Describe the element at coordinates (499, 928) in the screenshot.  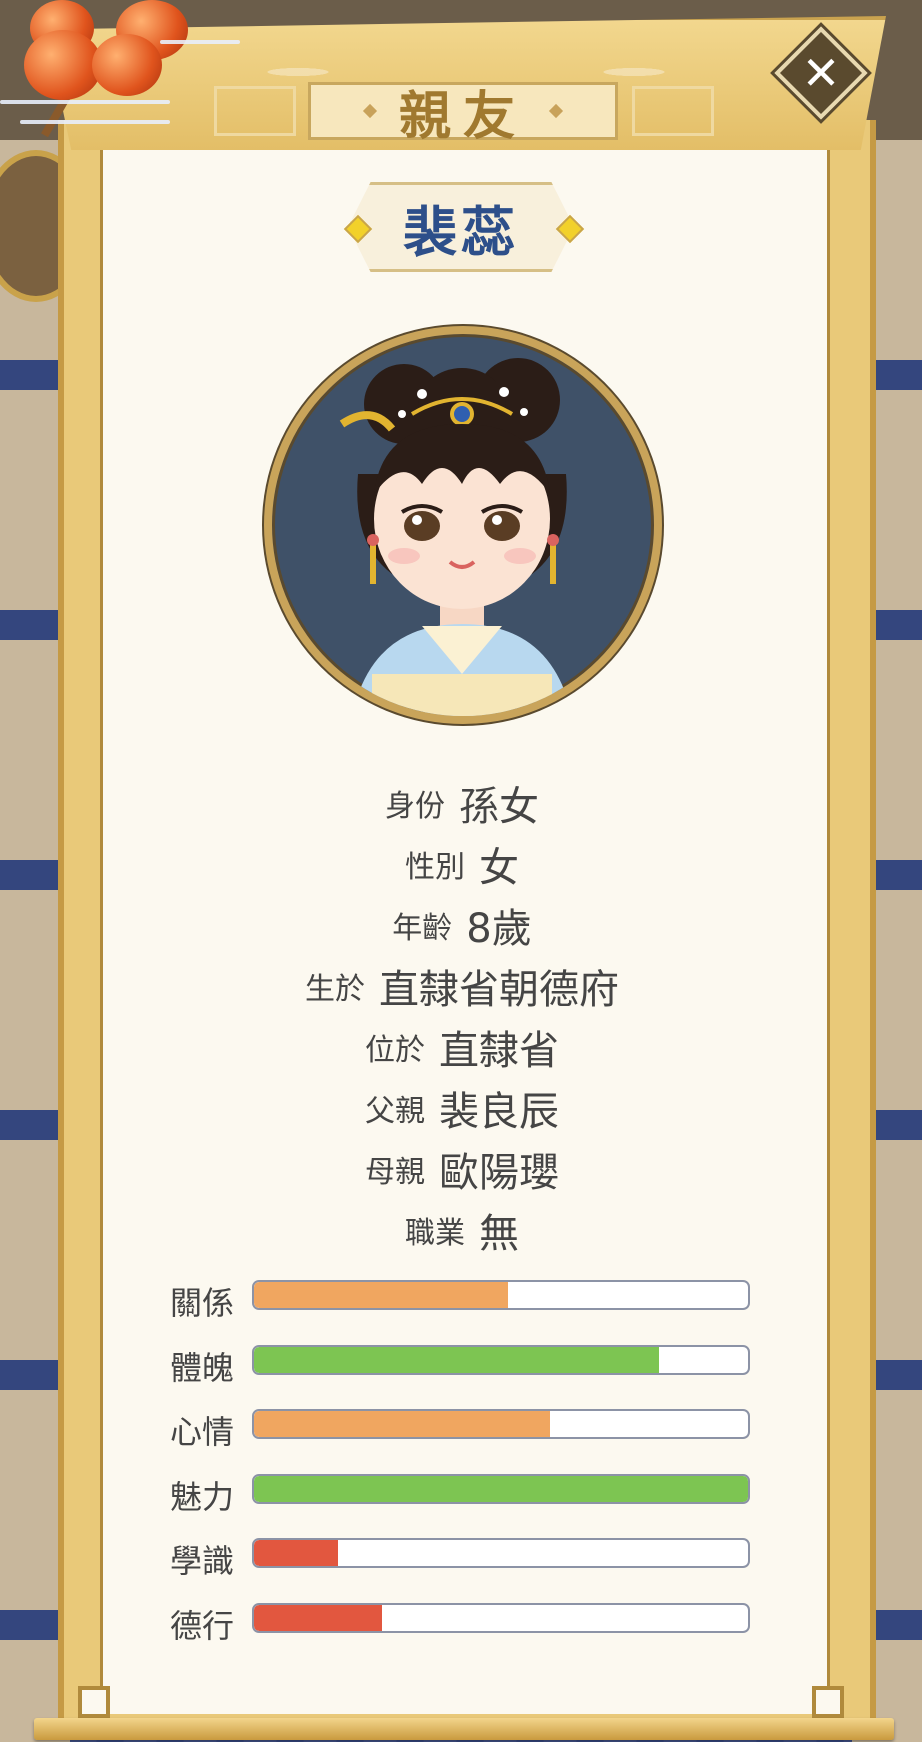
I see `info-value: 8歲` at that location.